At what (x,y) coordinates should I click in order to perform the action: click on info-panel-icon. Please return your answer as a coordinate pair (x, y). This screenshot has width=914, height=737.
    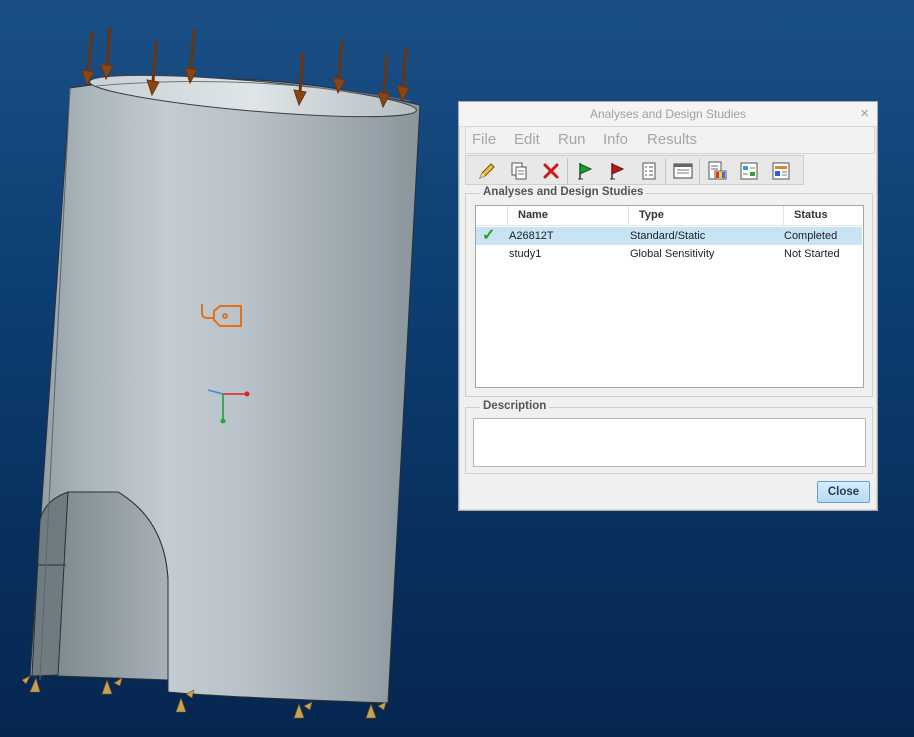
    Looking at the image, I should click on (683, 171).